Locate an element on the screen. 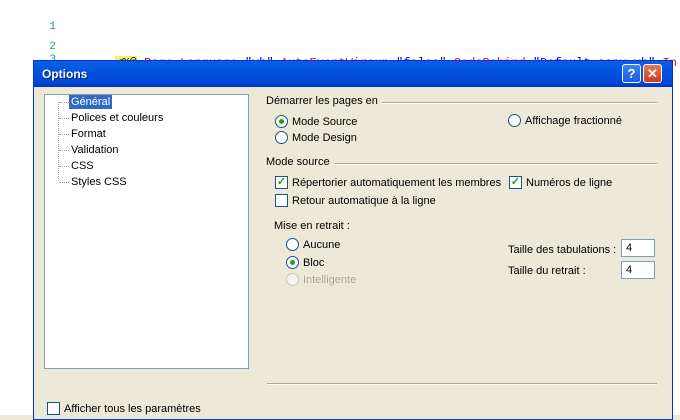 The image size is (680, 420). indent-size-input is located at coordinates (638, 270).